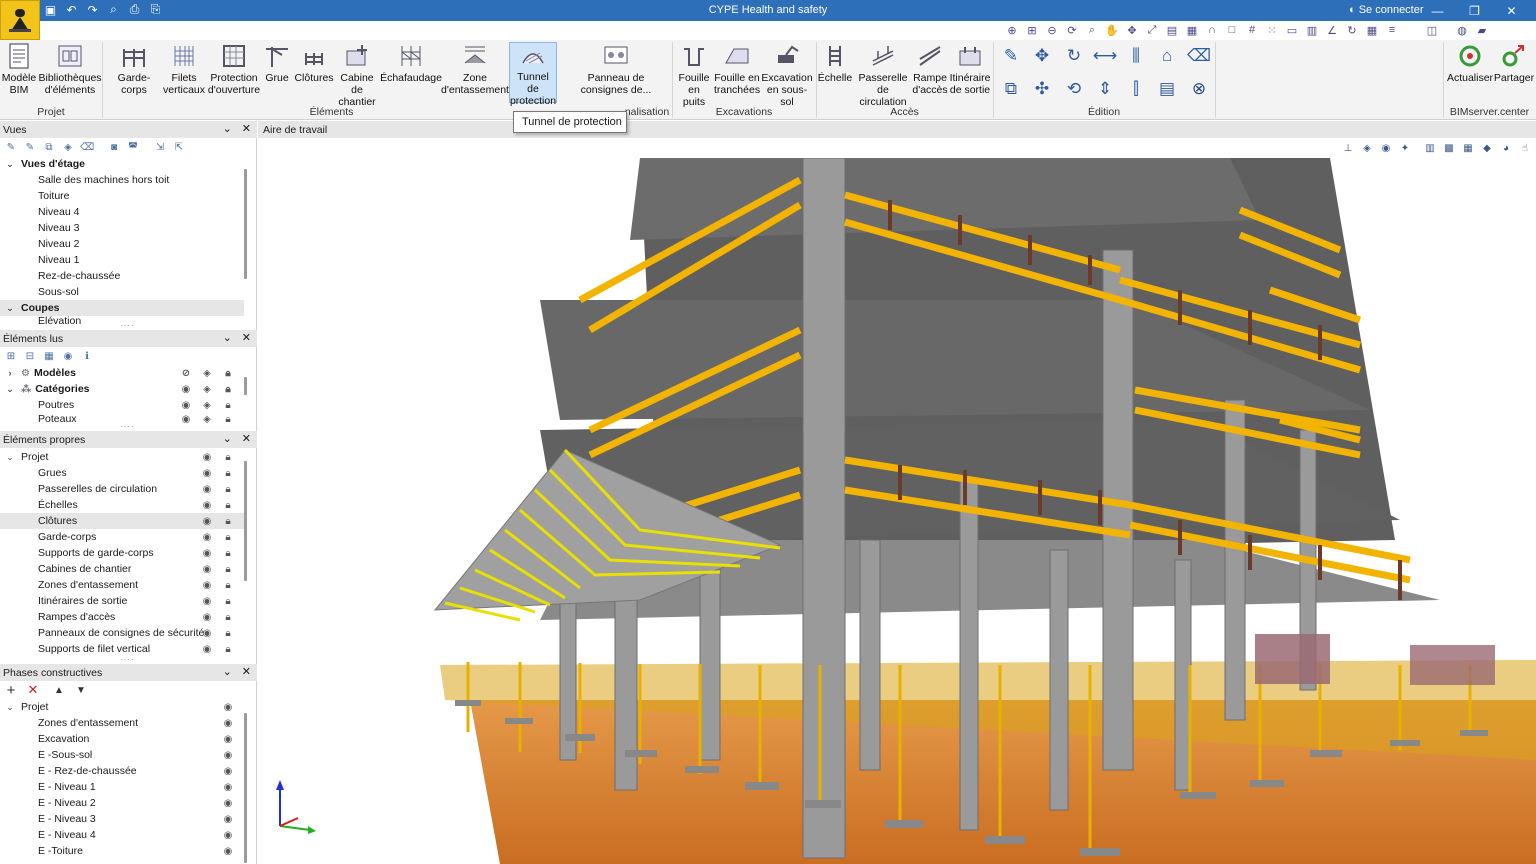  What do you see at coordinates (122, 787) in the screenshot?
I see `list-item: E - Niveau 1 ◉` at bounding box center [122, 787].